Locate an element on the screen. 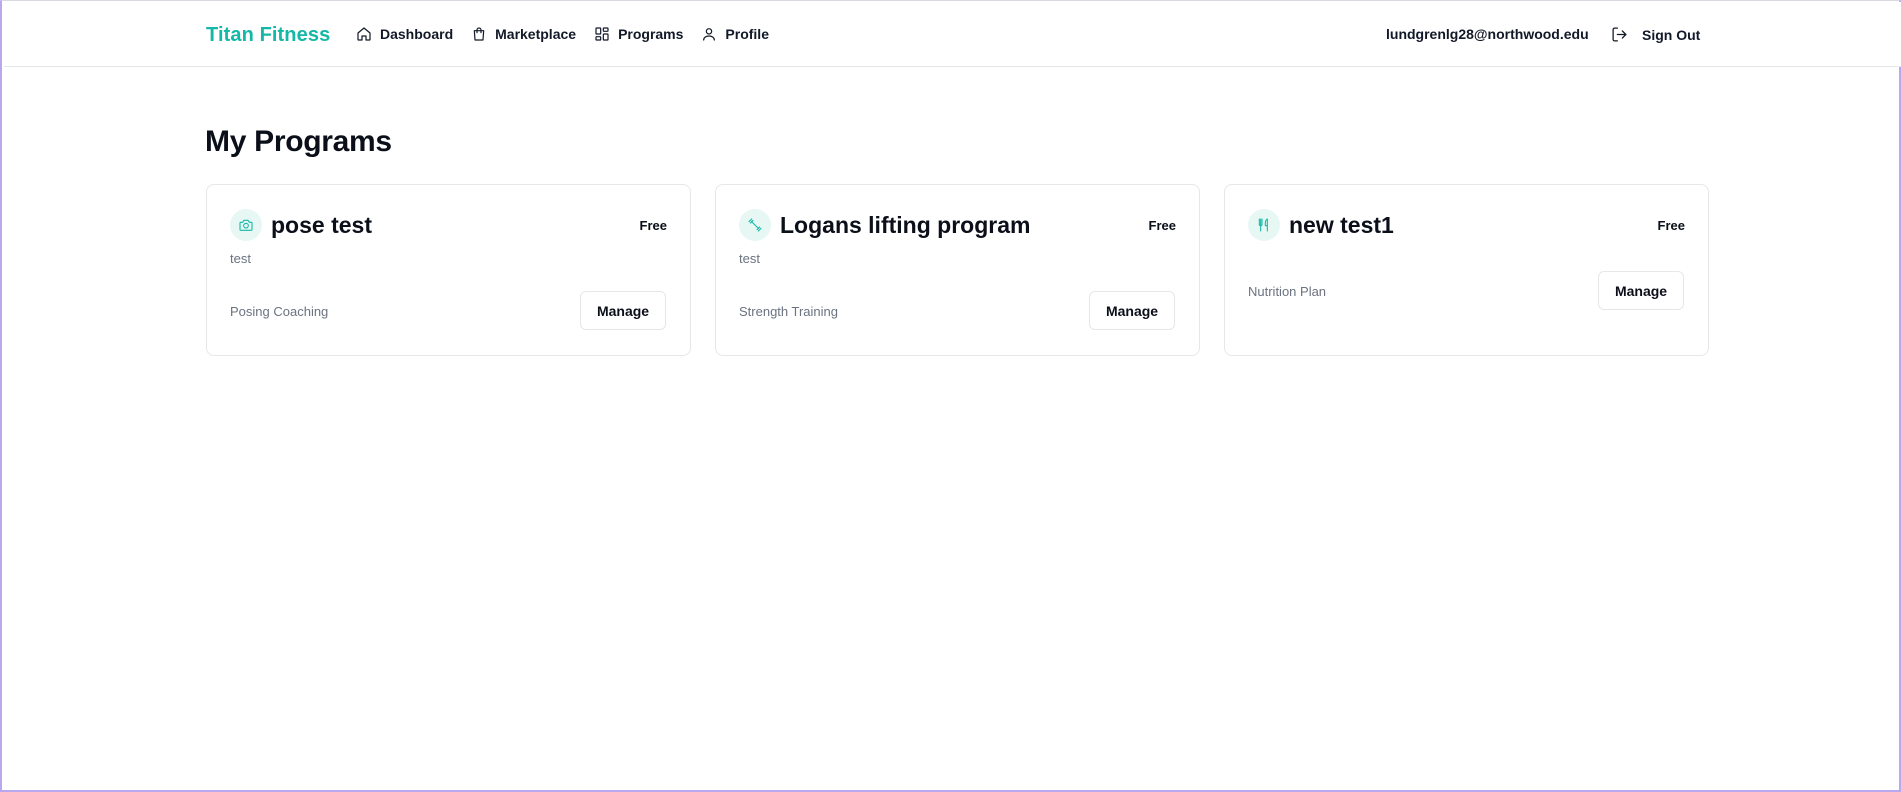 This screenshot has height=792, width=1901. program-category: Strength Training is located at coordinates (789, 311).